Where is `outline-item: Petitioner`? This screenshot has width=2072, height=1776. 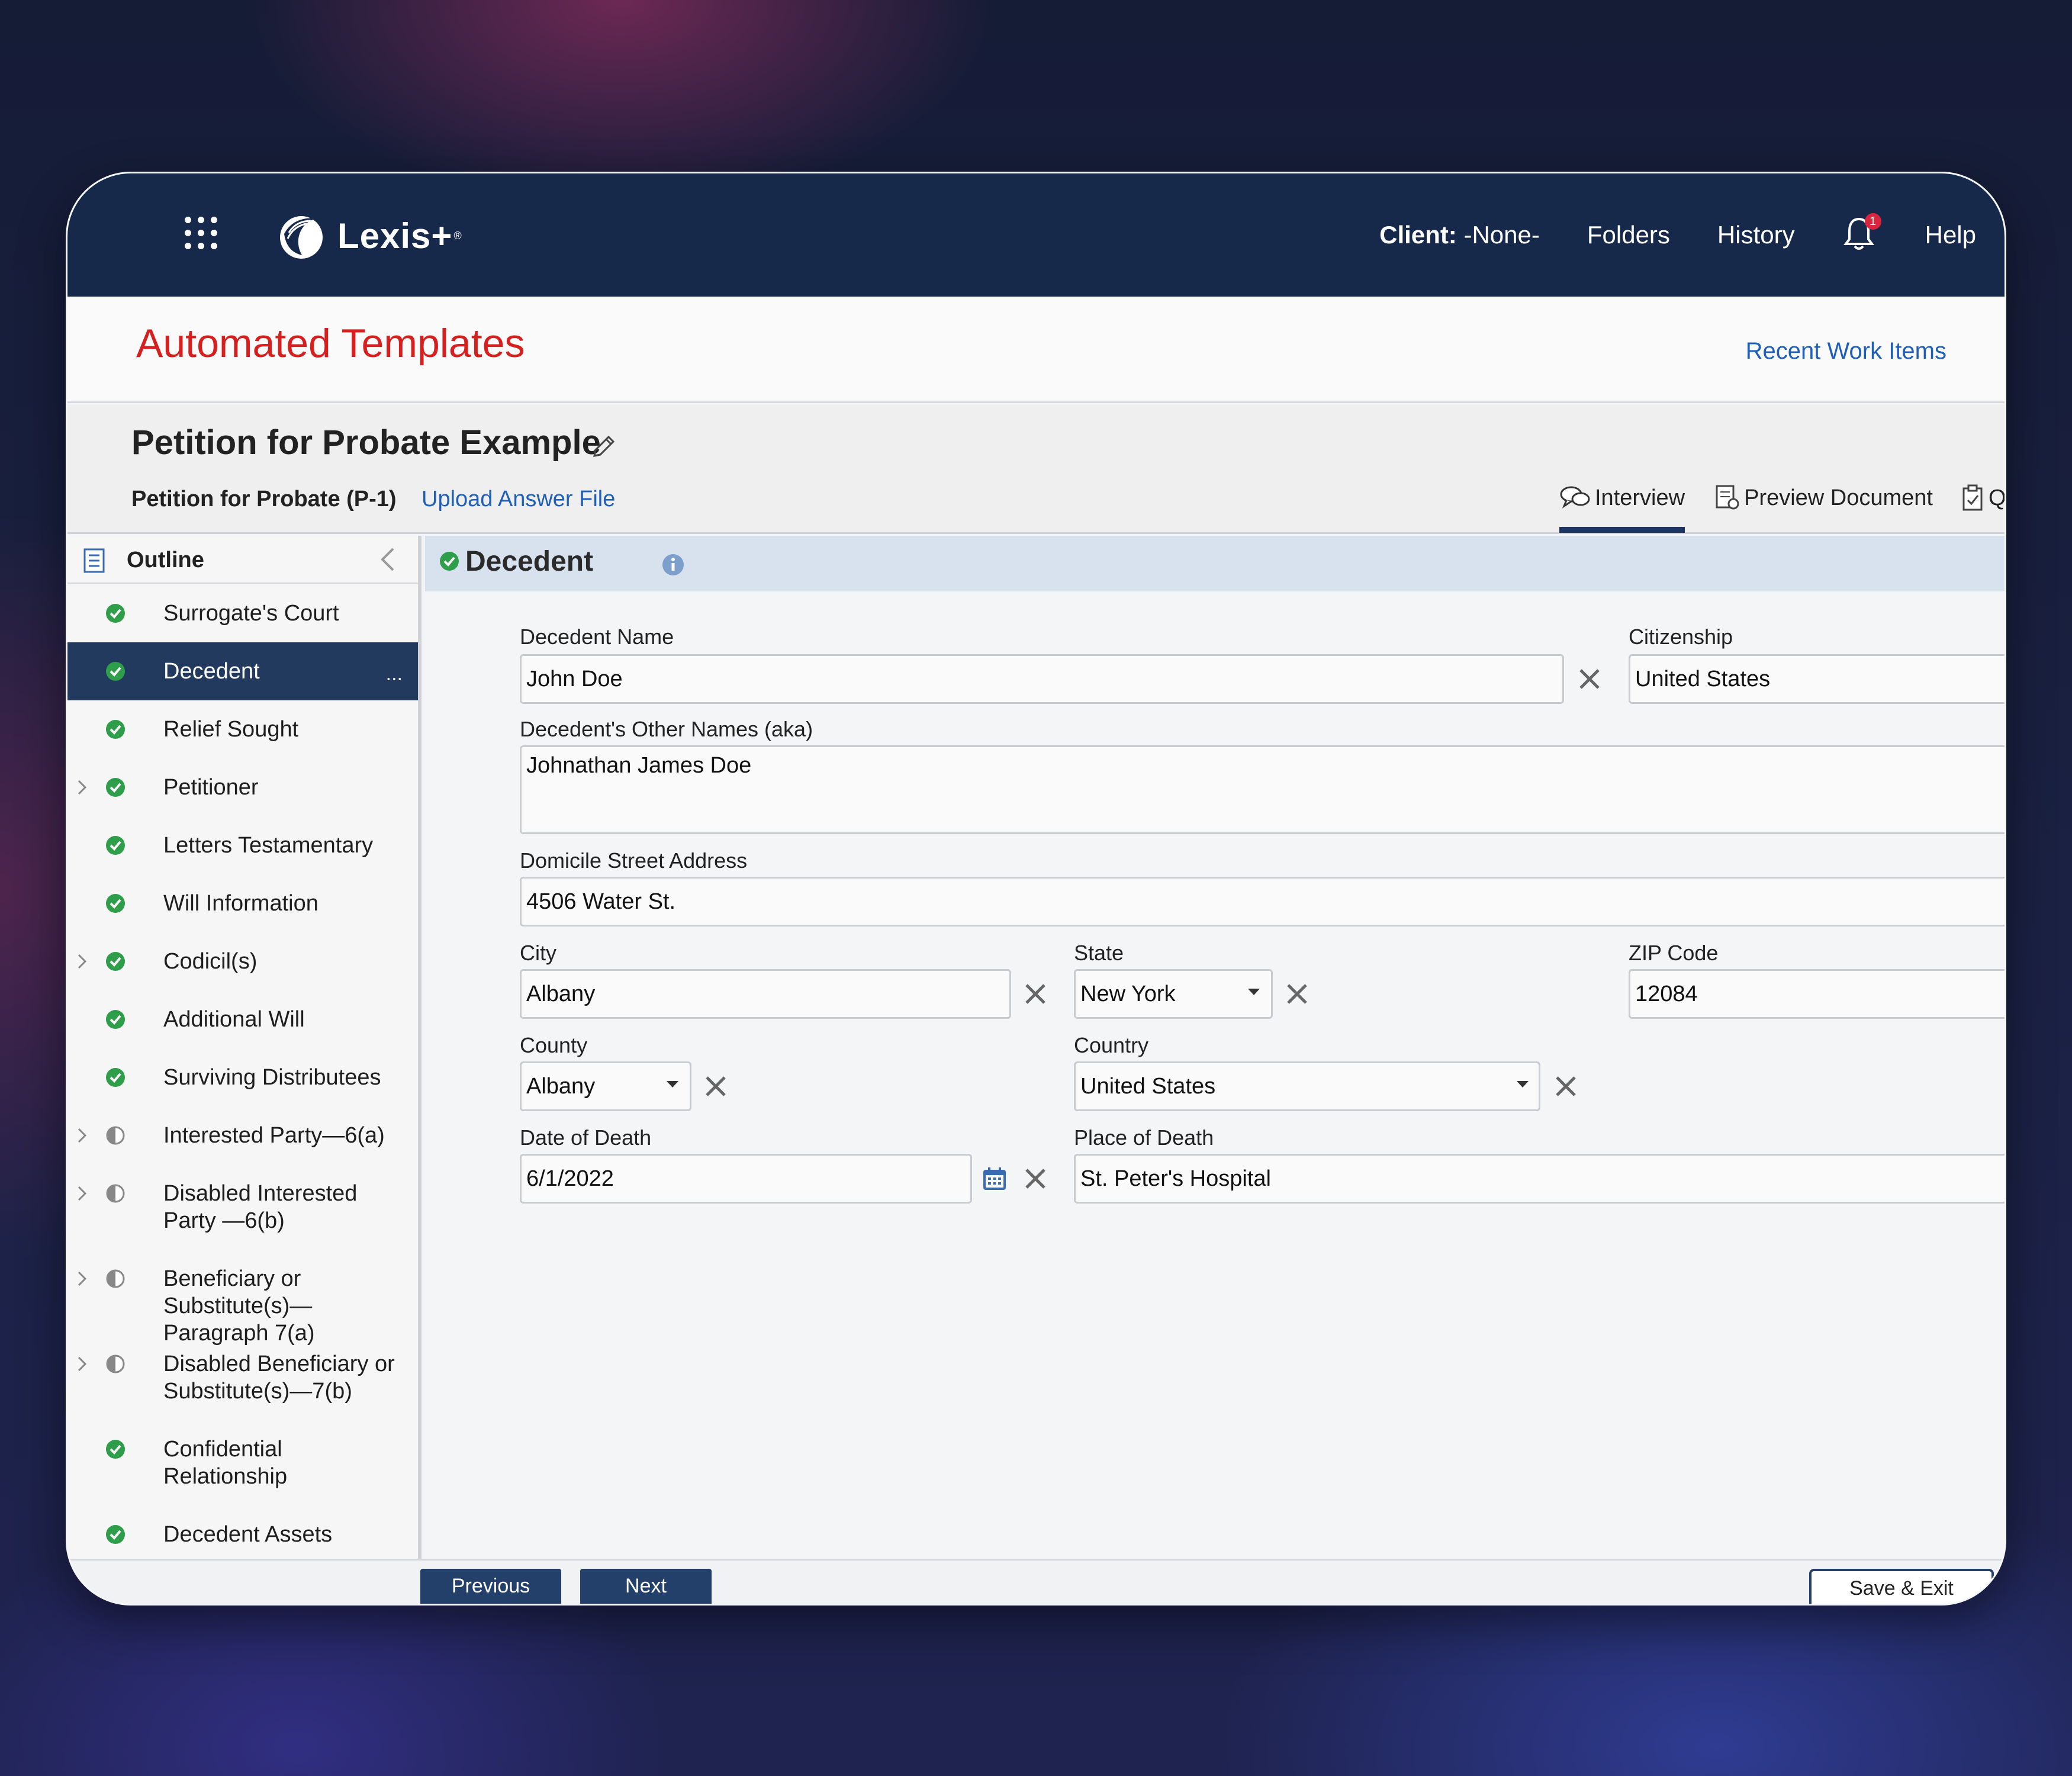
outline-item: Petitioner is located at coordinates (242, 787).